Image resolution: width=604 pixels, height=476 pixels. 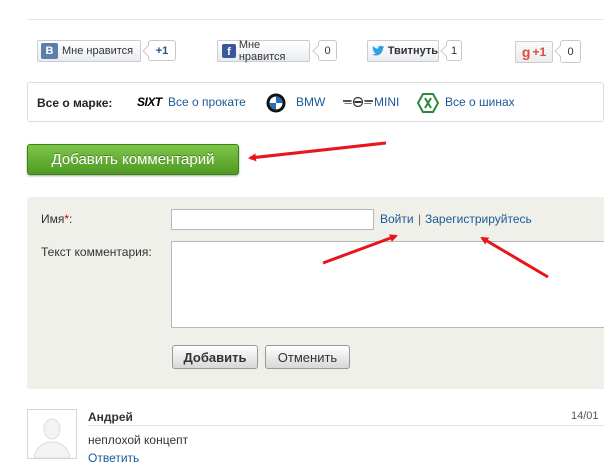 I want to click on bmw-logo-icon, so click(x=276, y=103).